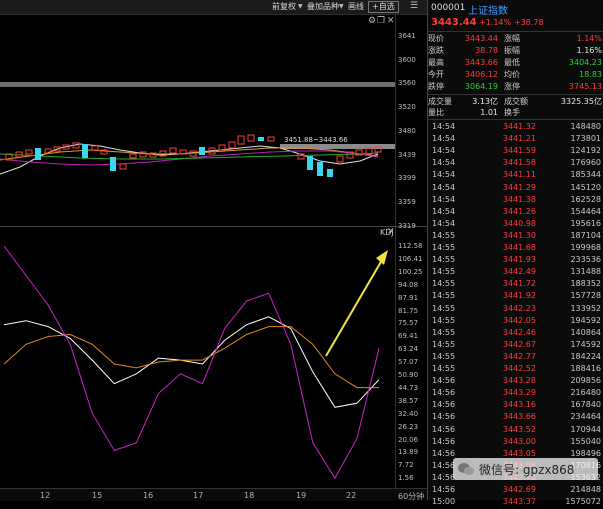 This screenshot has width=603, height=509. Describe the element at coordinates (323, 7) in the screenshot. I see `overlay-button: 叠加品种` at that location.